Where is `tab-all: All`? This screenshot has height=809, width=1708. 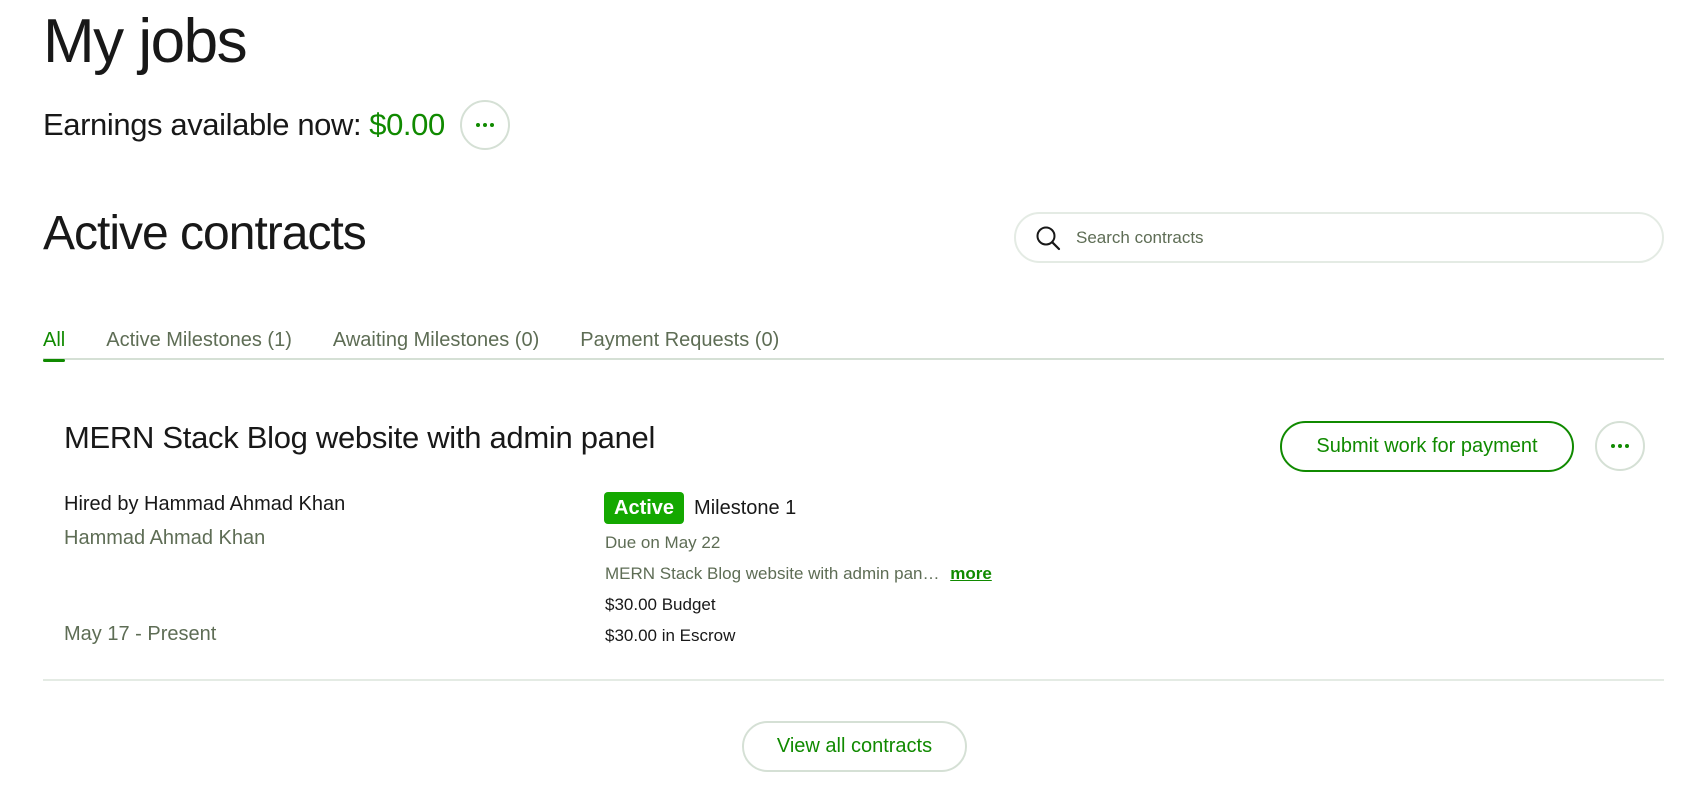
tab-all: All is located at coordinates (54, 343).